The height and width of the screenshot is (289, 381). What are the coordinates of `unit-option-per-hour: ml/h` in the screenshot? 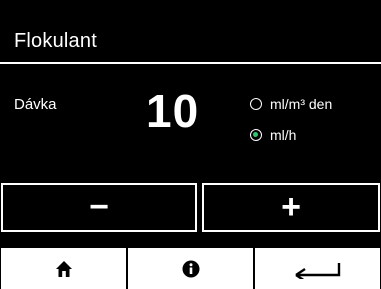 It's located at (273, 135).